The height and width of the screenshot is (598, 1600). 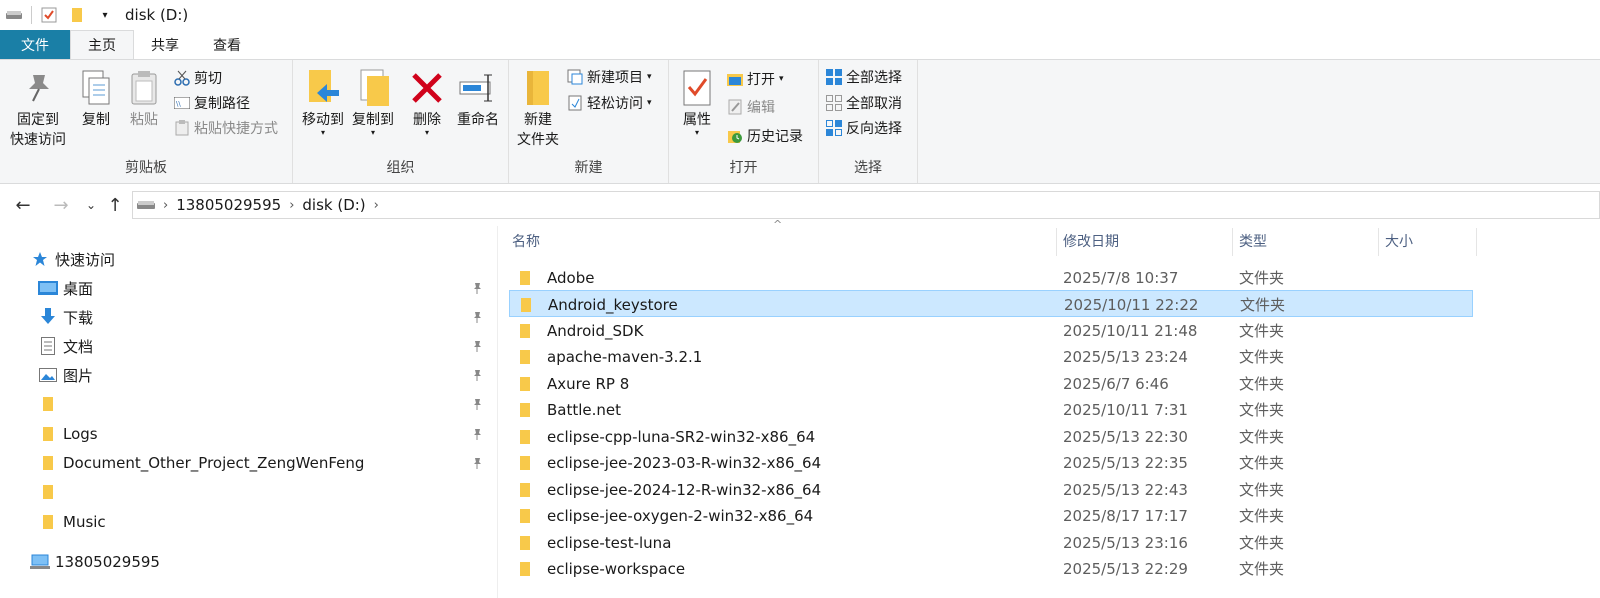 What do you see at coordinates (697, 101) in the screenshot?
I see `properties-button: 属性 ▾` at bounding box center [697, 101].